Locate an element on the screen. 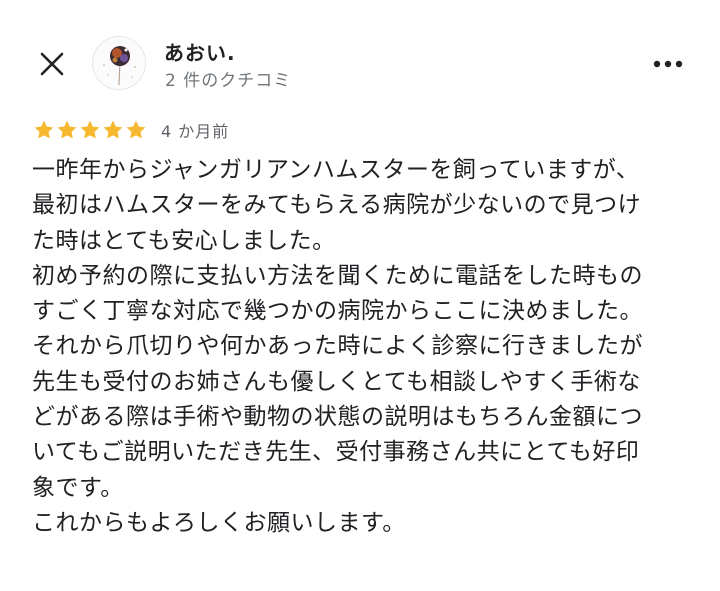 This screenshot has width=720, height=591. review-text-line: 初め予約の際に支払い方法を聞くために電話をした時もの is located at coordinates (337, 275).